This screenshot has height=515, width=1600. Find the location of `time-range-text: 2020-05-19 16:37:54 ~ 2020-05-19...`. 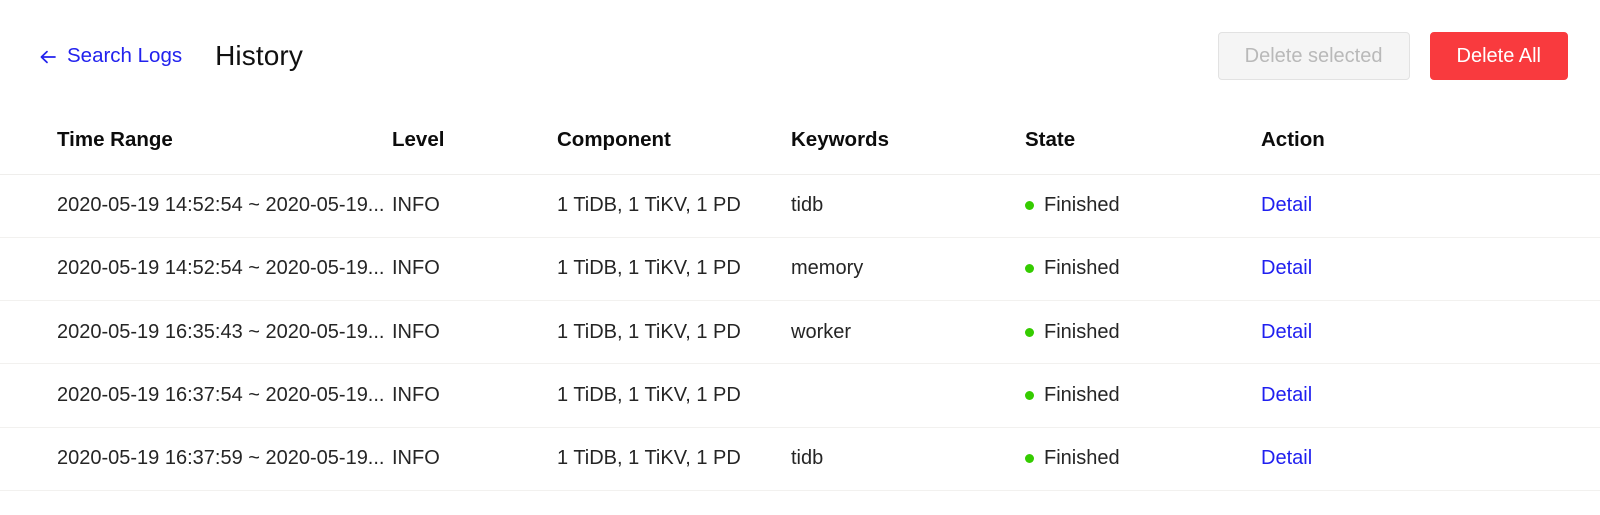

time-range-text: 2020-05-19 16:37:54 ~ 2020-05-19... is located at coordinates (221, 395).